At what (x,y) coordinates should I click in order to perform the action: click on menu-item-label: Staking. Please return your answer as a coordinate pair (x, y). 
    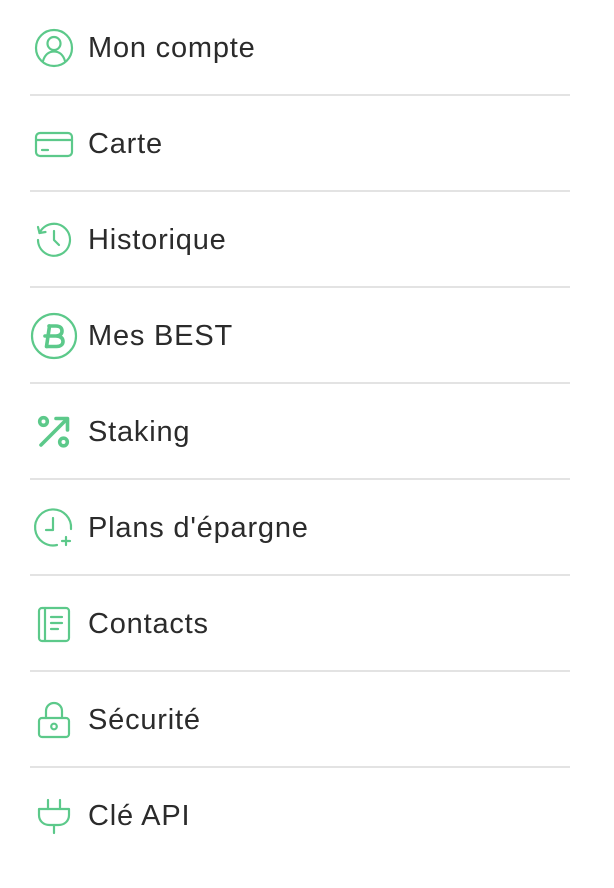
    Looking at the image, I should click on (139, 431).